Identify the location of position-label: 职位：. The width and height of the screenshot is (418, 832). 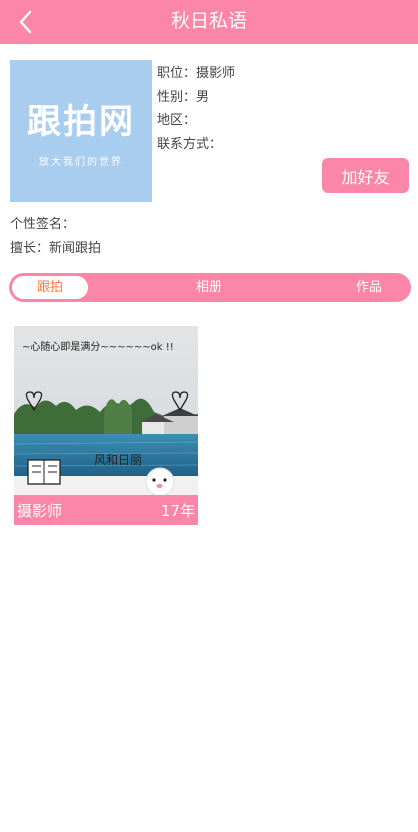
(177, 73).